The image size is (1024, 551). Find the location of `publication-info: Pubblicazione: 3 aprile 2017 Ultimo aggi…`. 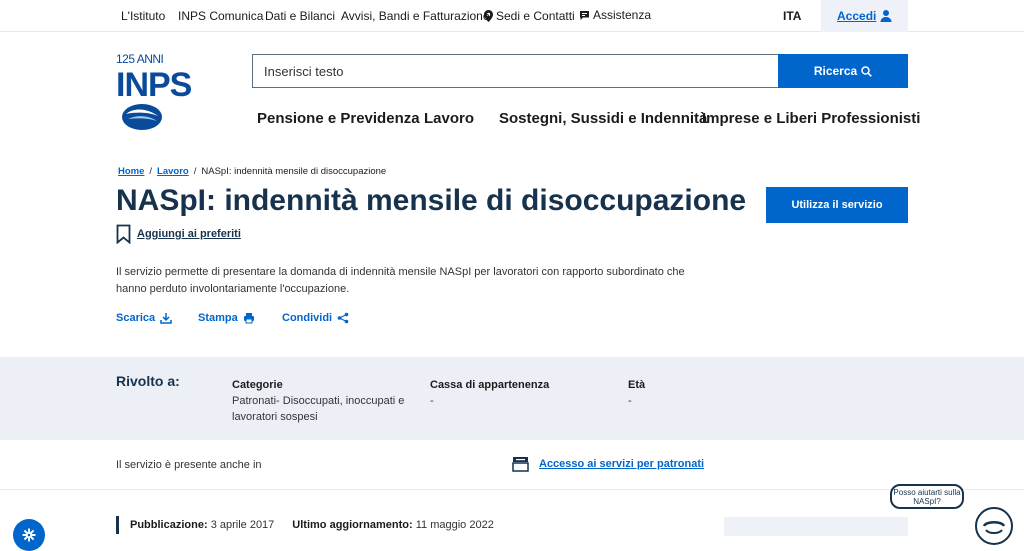

publication-info: Pubblicazione: 3 aprile 2017 Ultimo aggi… is located at coordinates (305, 525).